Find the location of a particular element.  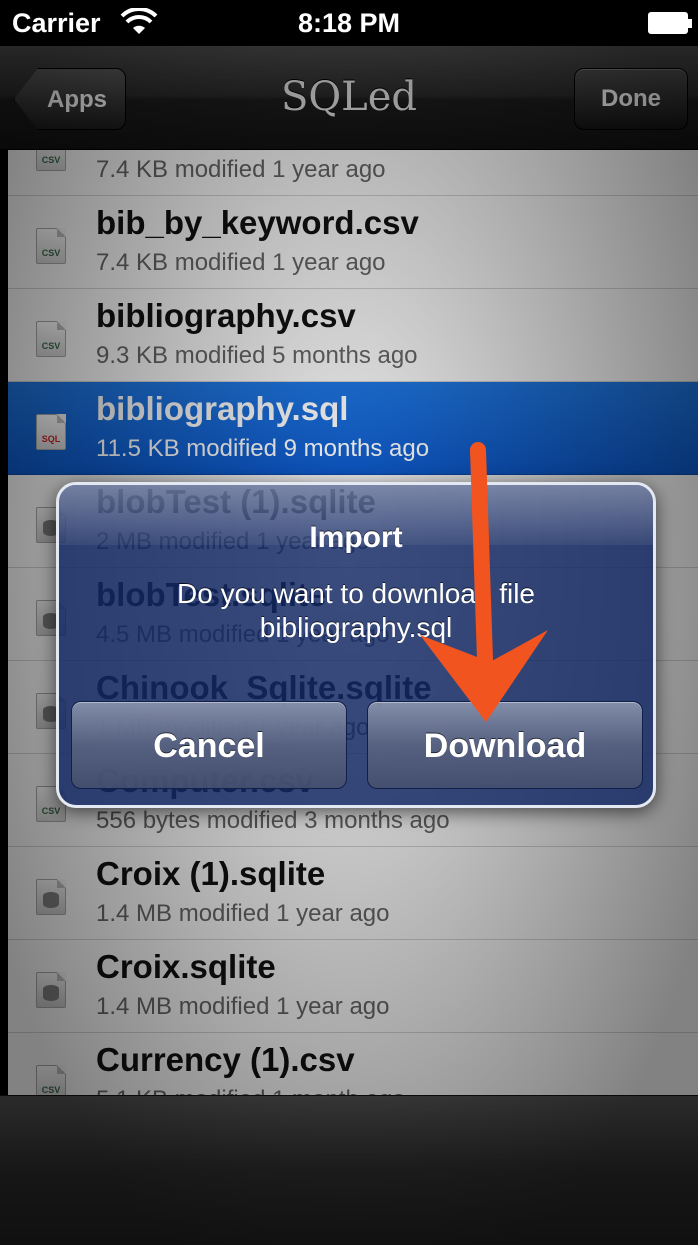

status-bar: Carrier 8:18 PM is located at coordinates (349, 23).